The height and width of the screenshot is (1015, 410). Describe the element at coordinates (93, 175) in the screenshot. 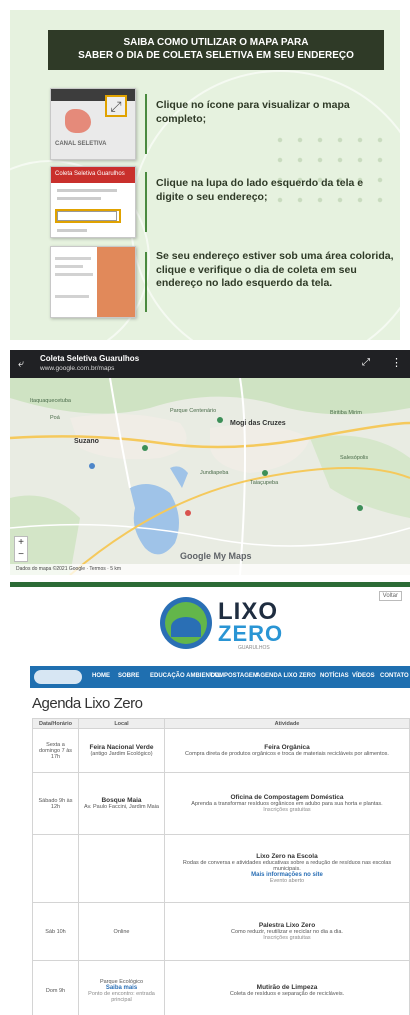

I see `thumb-header: Coleta Seletiva Guarulhos` at that location.